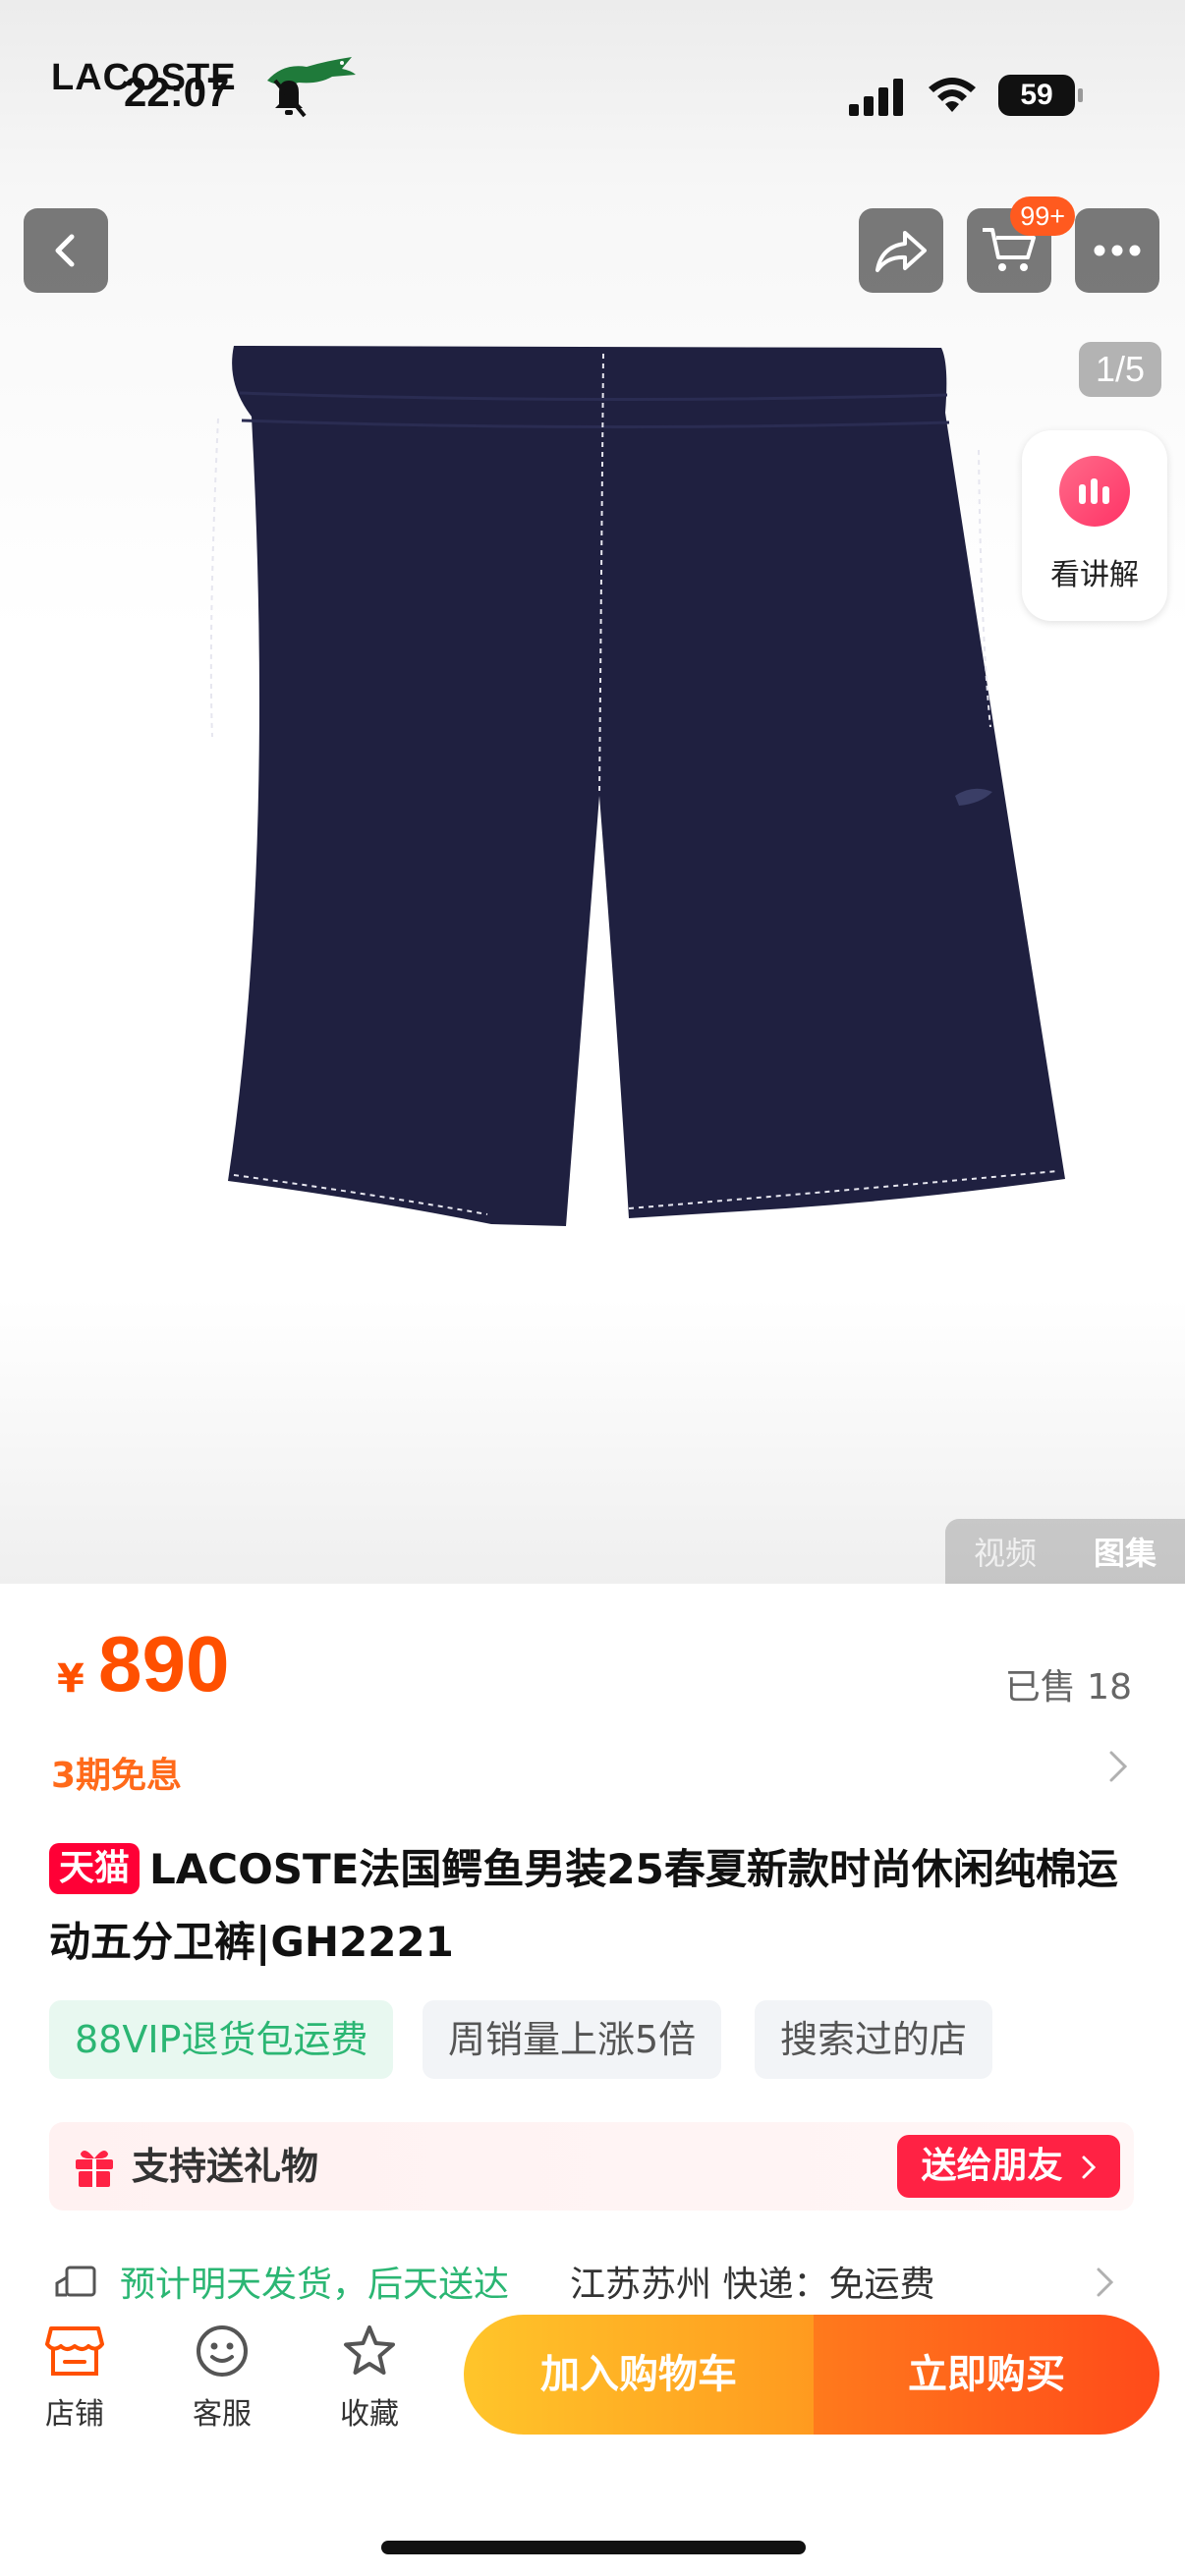 The height and width of the screenshot is (2576, 1185). I want to click on store-button: 店铺, so click(75, 2378).